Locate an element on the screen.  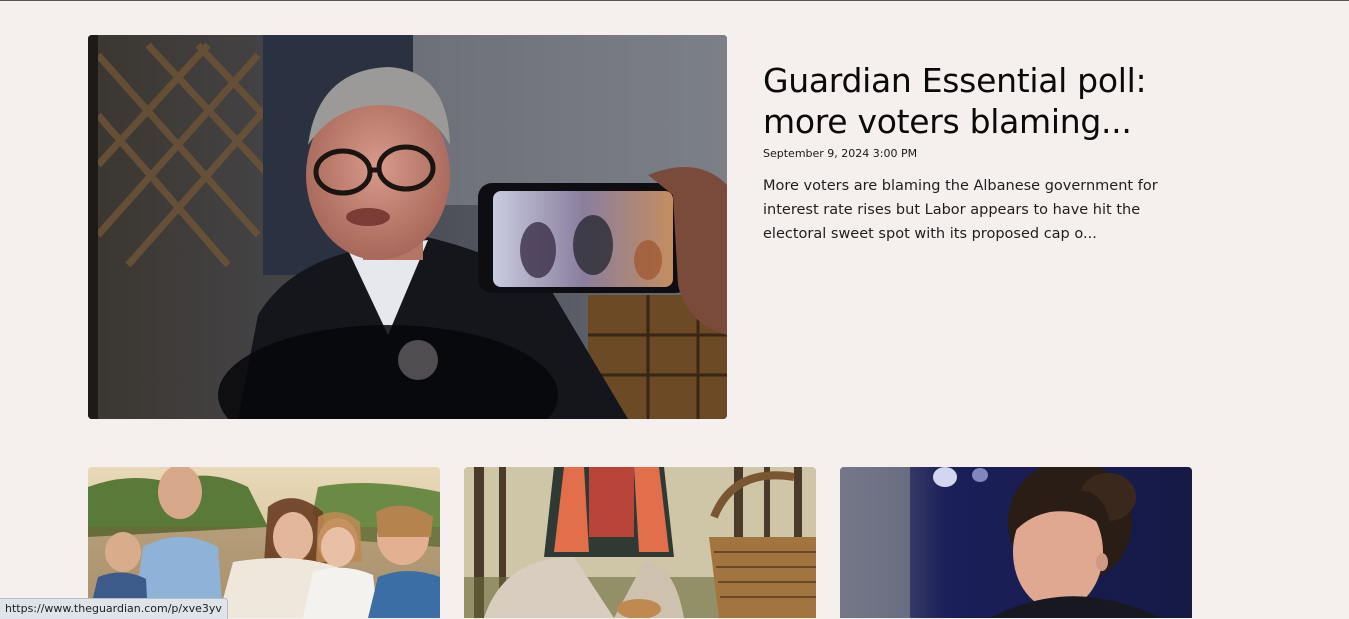
photo-foraging-basket-icon is located at coordinates (640, 542).